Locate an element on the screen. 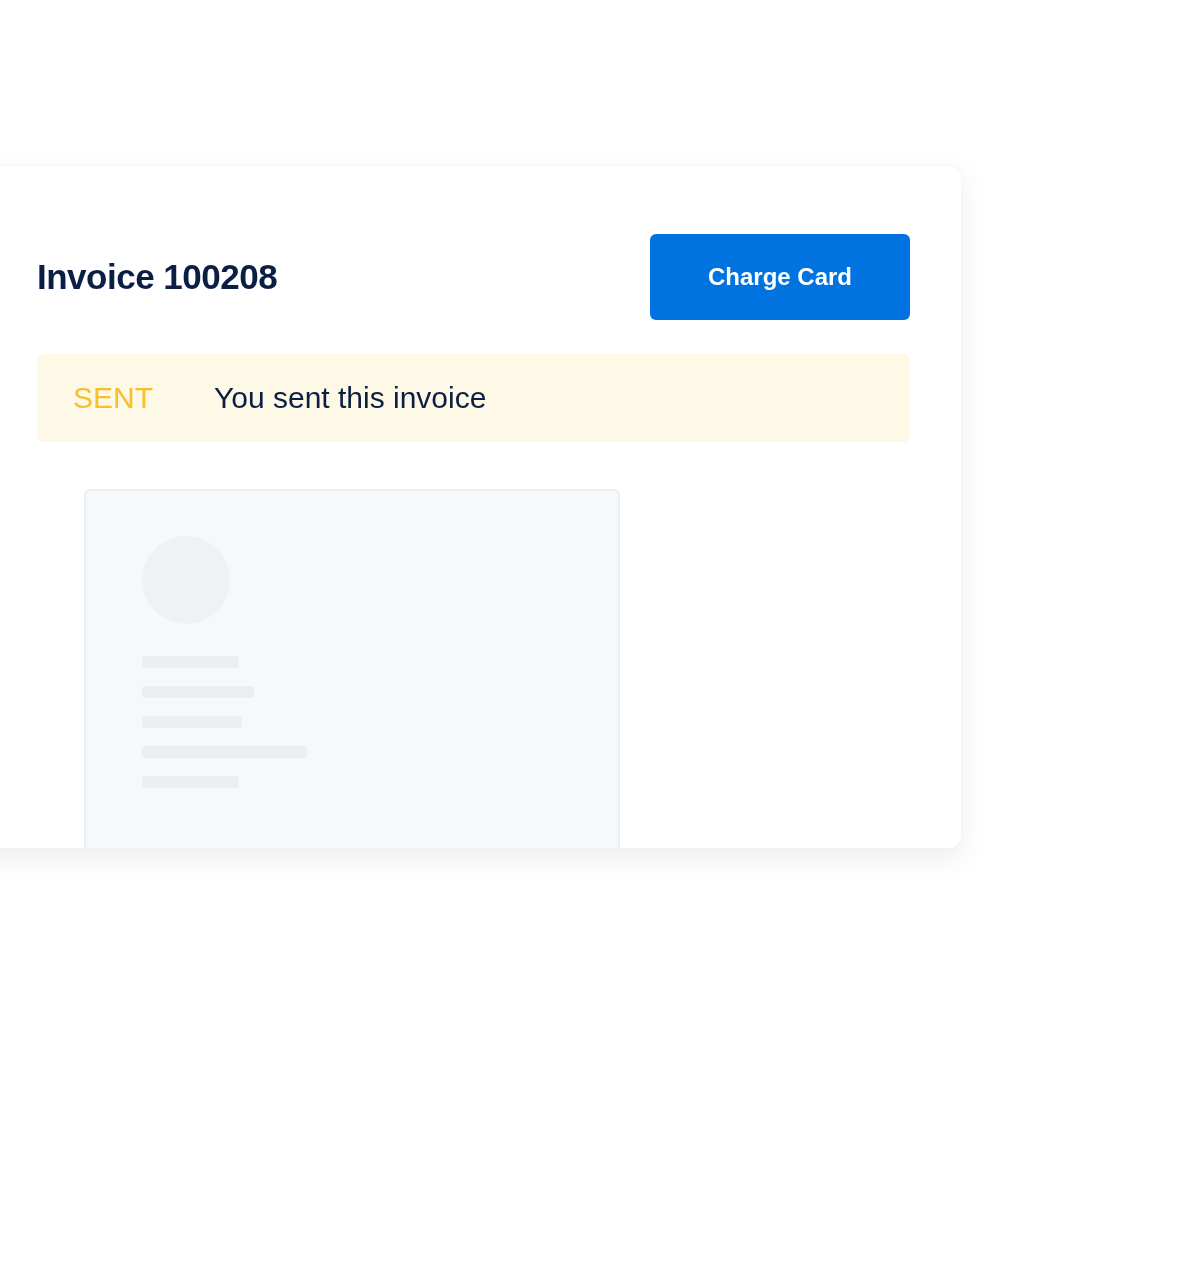 The image size is (1200, 1270). charge-card-button: Charge Card is located at coordinates (780, 277).